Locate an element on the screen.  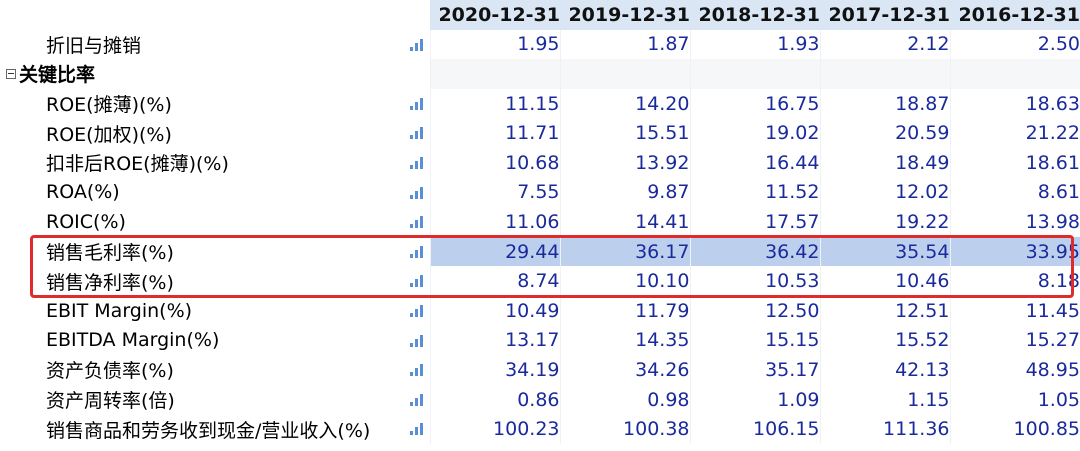
value-cell: 11.71 is located at coordinates (494, 133).